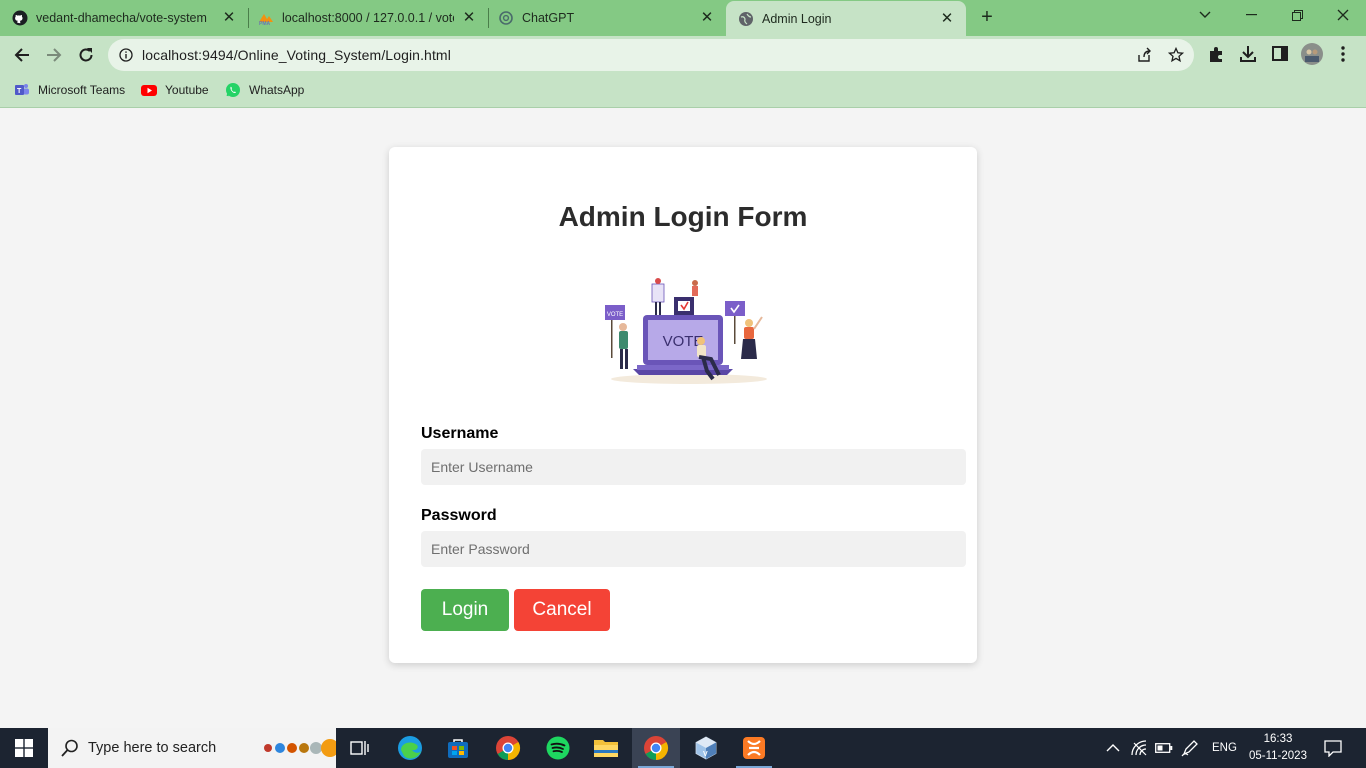 This screenshot has width=1366, height=768. Describe the element at coordinates (1280, 54) in the screenshot. I see `side-panel-icon` at that location.